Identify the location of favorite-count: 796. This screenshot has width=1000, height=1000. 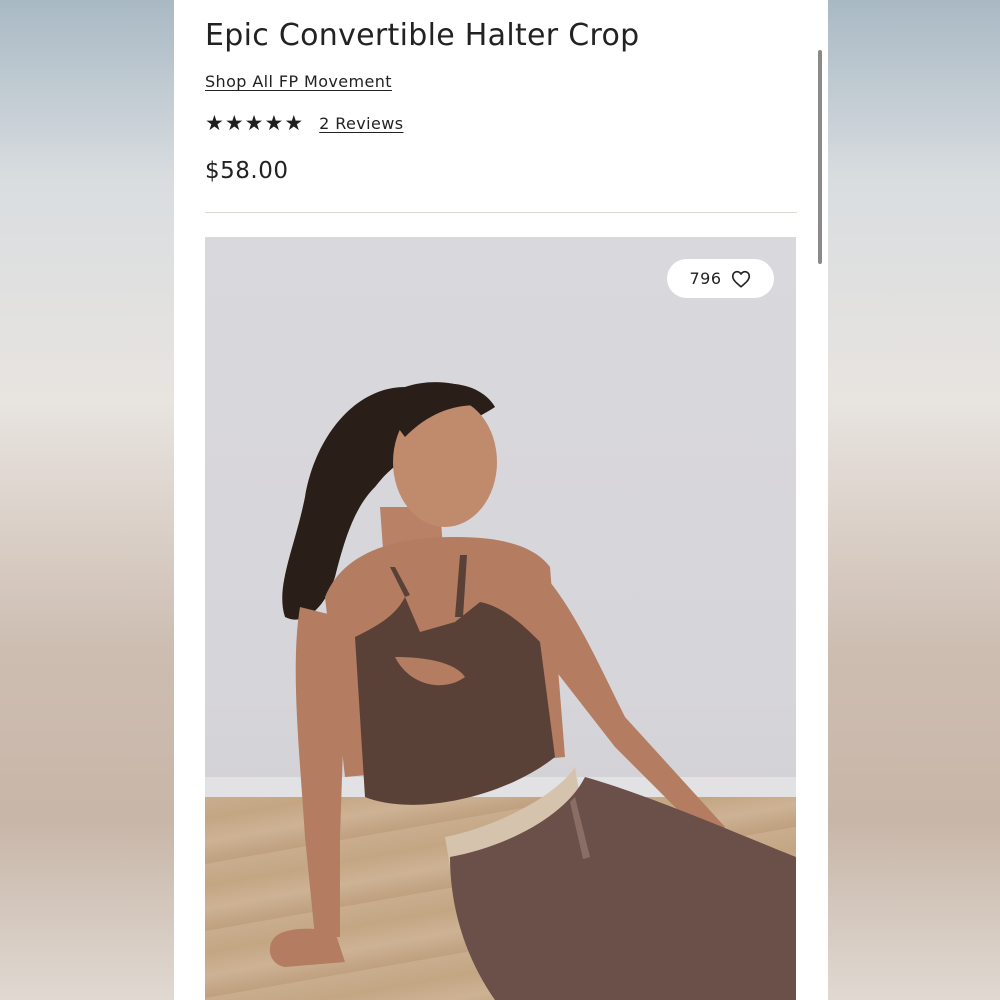
(705, 278).